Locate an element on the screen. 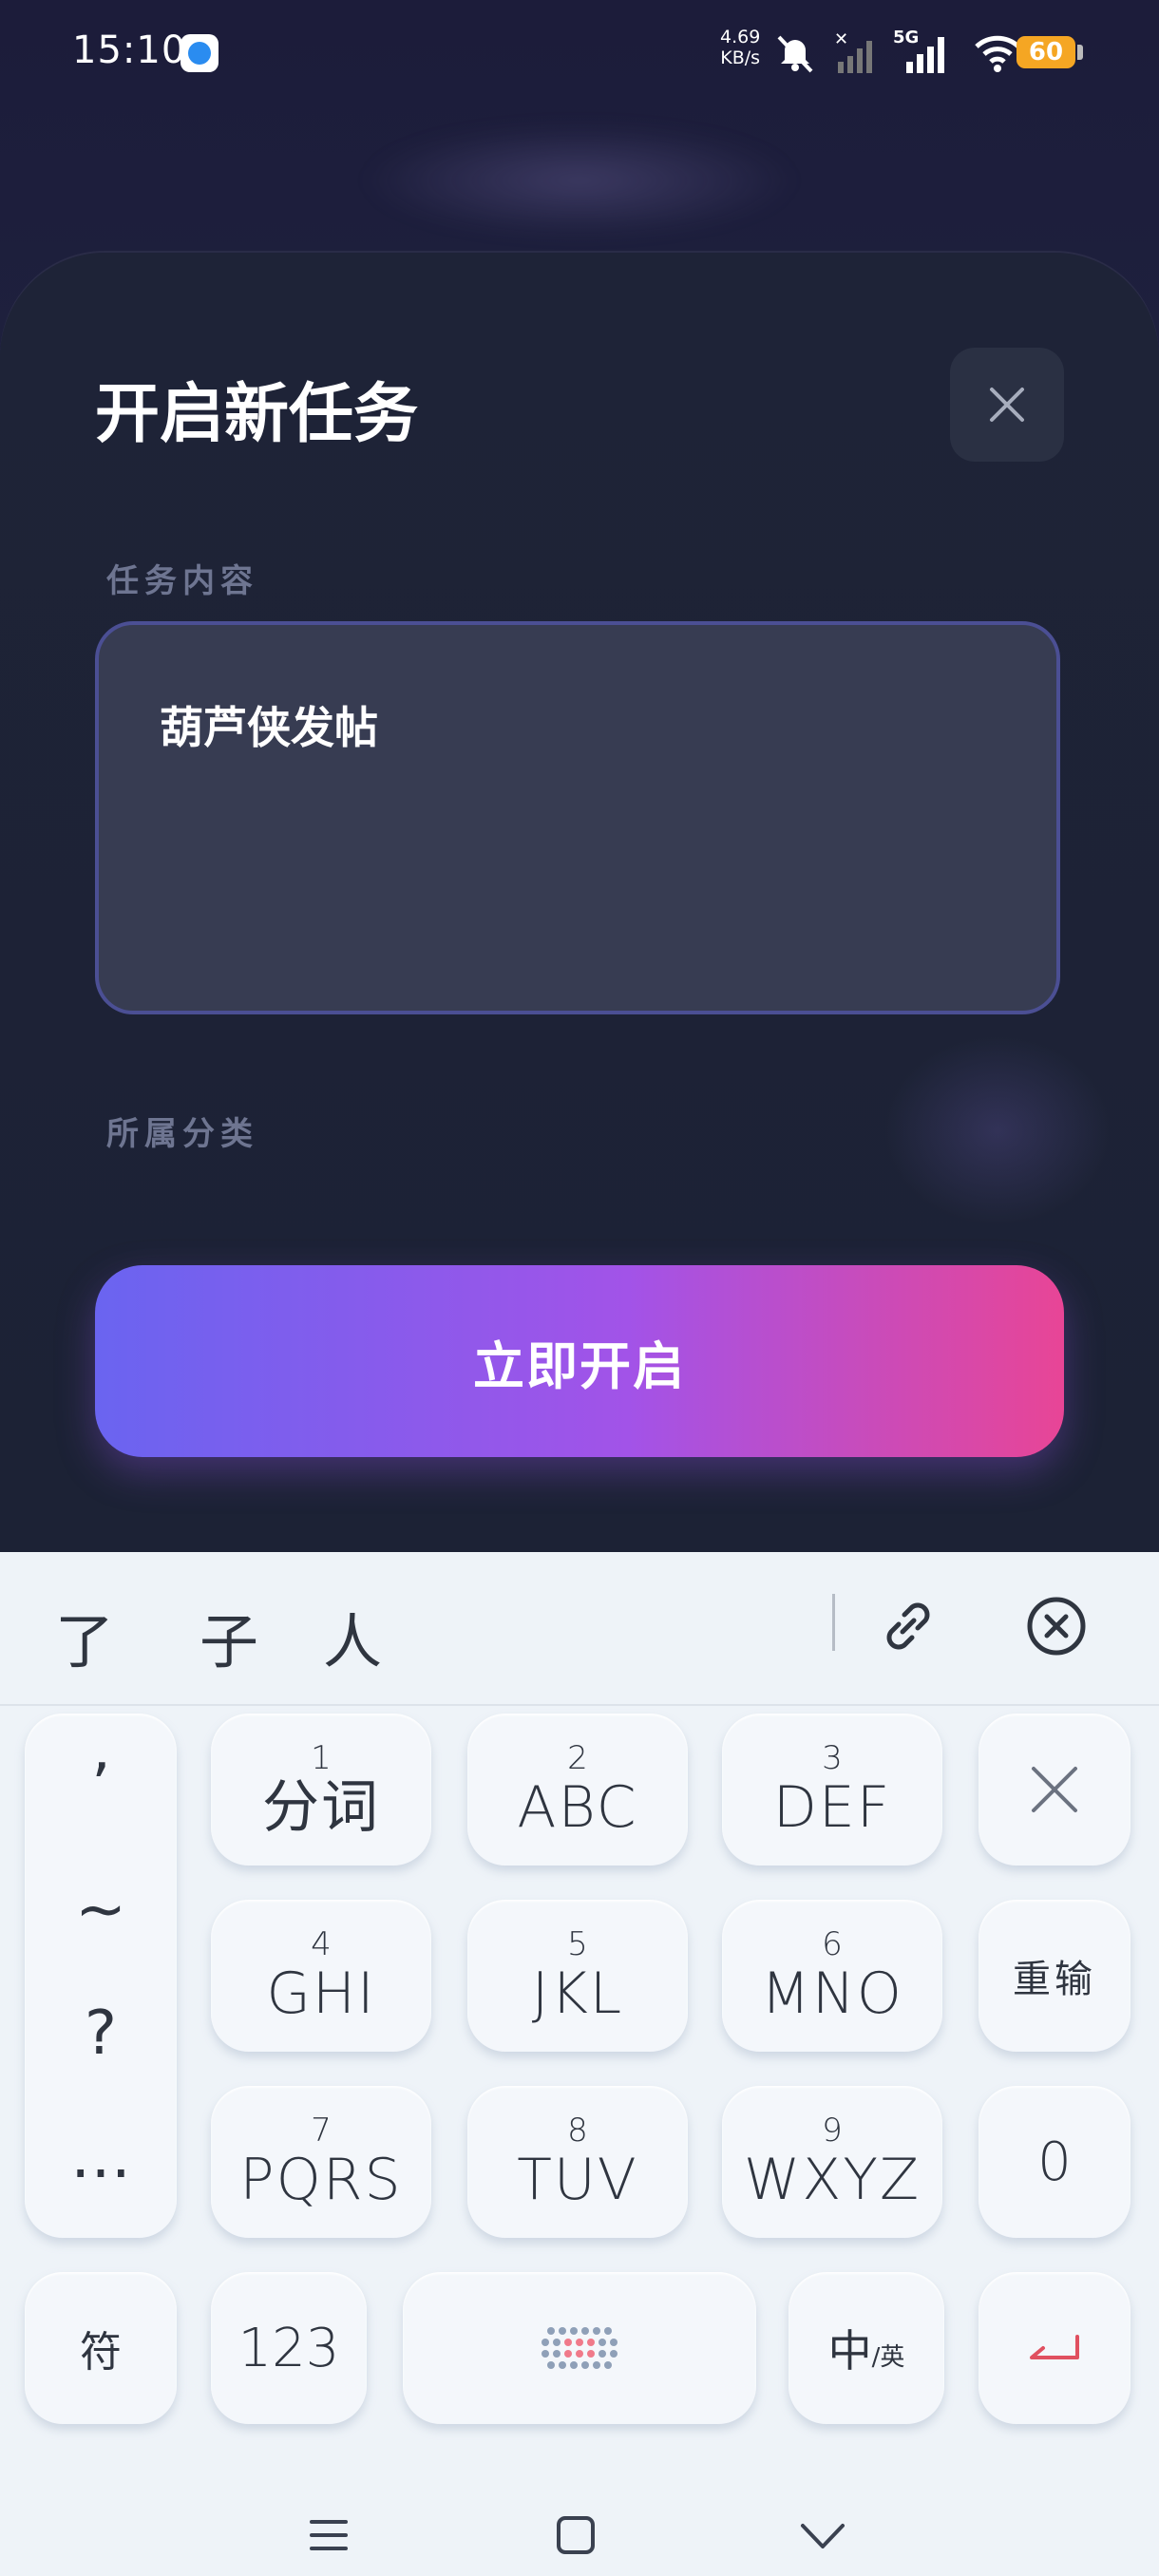 The image size is (1159, 2576). speed-value: 4.69 is located at coordinates (740, 37).